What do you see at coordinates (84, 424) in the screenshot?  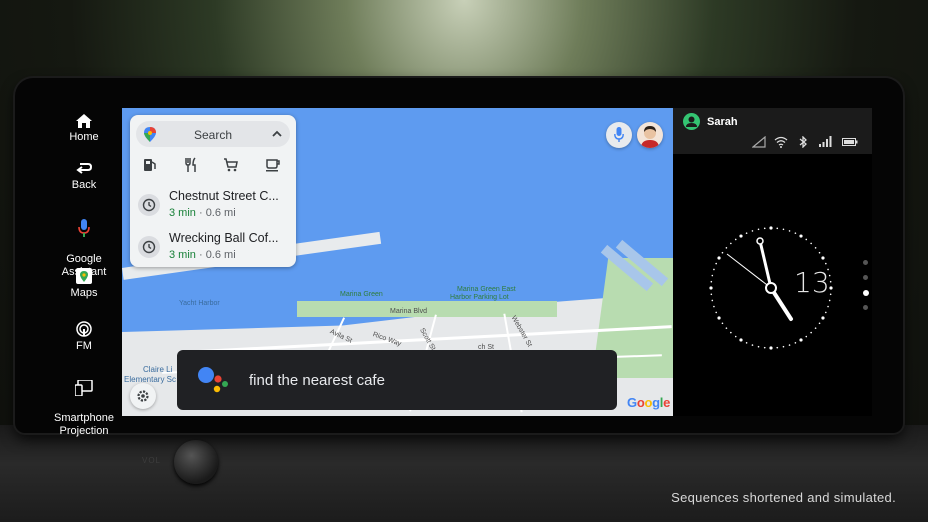 I see `rail-smartphone-projection-label: Smartphone Projection` at bounding box center [84, 424].